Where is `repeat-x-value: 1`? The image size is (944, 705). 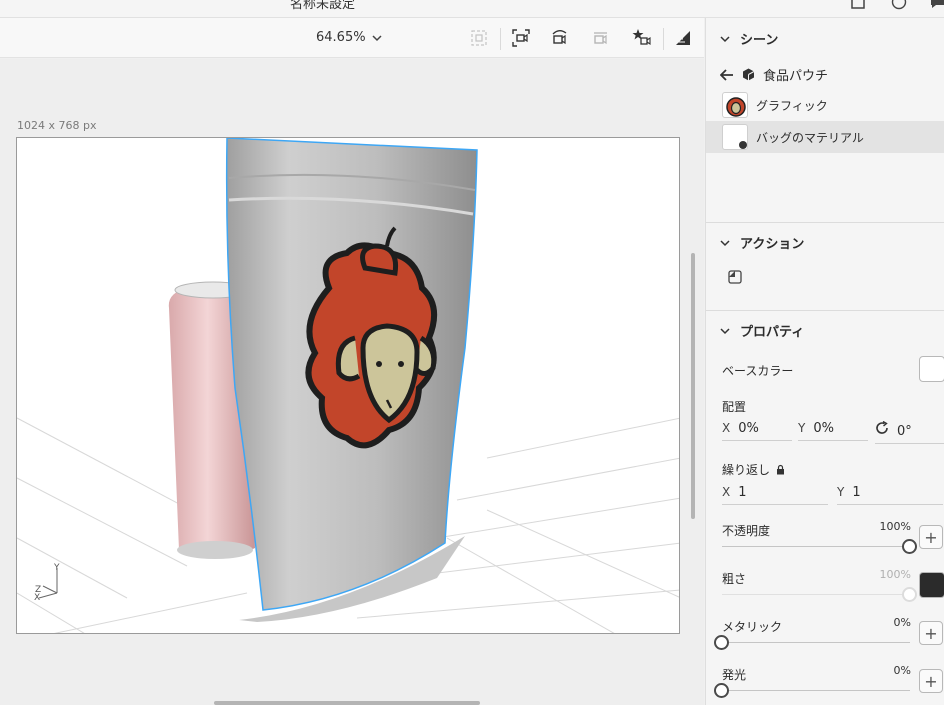 repeat-x-value: 1 is located at coordinates (742, 492).